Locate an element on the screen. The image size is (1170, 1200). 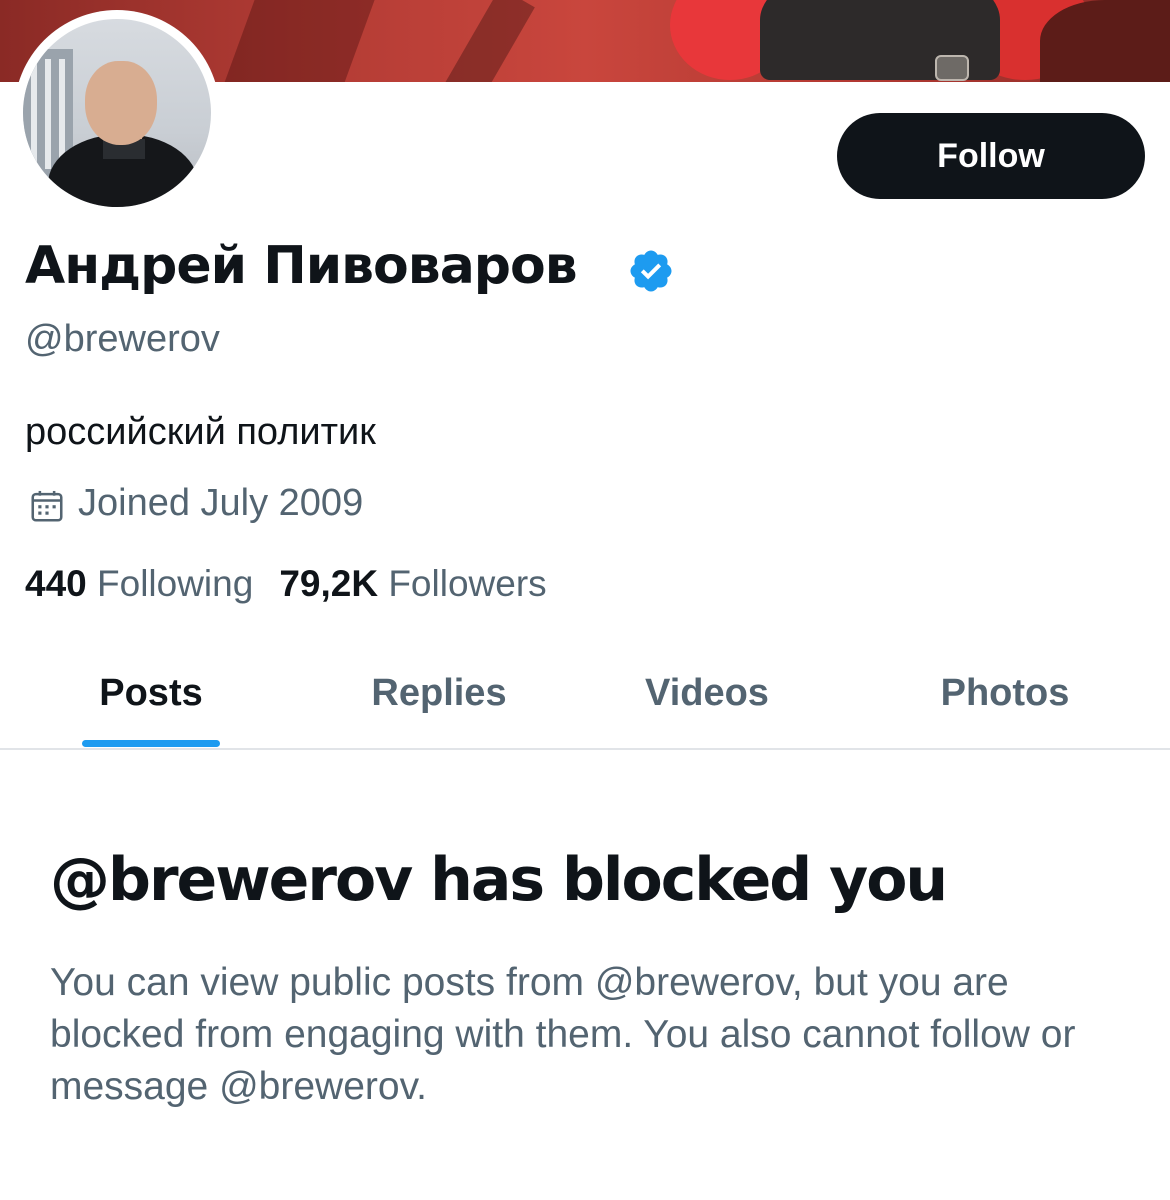
calendar-icon is located at coordinates (47, 506).